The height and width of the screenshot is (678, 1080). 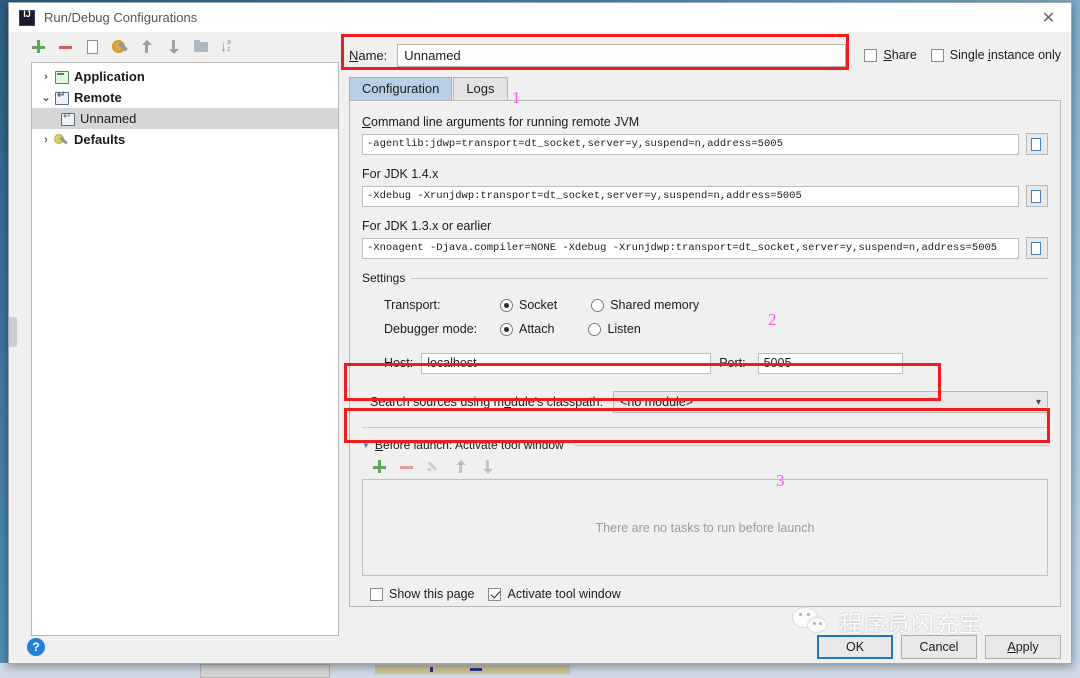 I want to click on module-classpath-dropdown: <no module> ▾, so click(x=830, y=402).